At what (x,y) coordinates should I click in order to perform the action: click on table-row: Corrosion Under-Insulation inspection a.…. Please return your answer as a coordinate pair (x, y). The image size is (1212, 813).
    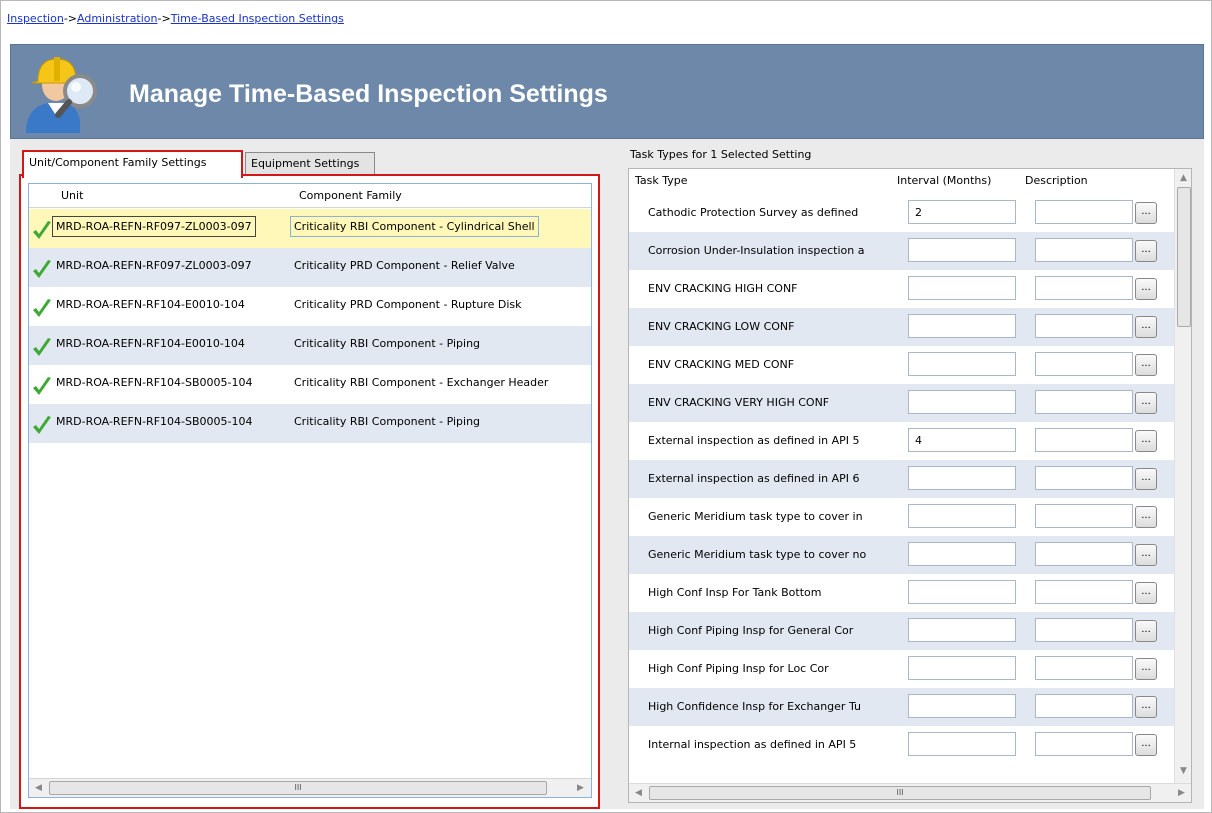
    Looking at the image, I should click on (901, 251).